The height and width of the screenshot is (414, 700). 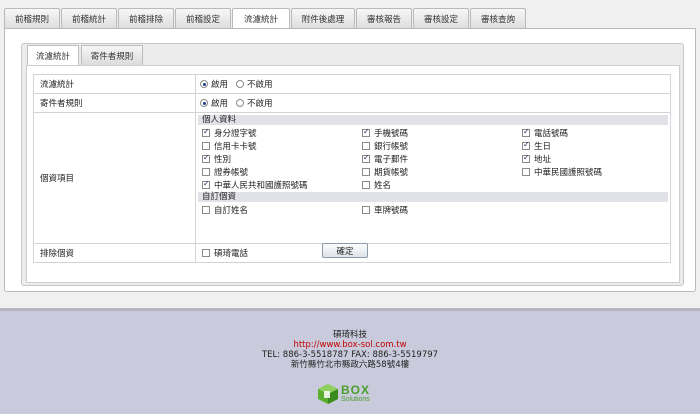 What do you see at coordinates (220, 85) in the screenshot?
I see `stats-enable-label: 啟用` at bounding box center [220, 85].